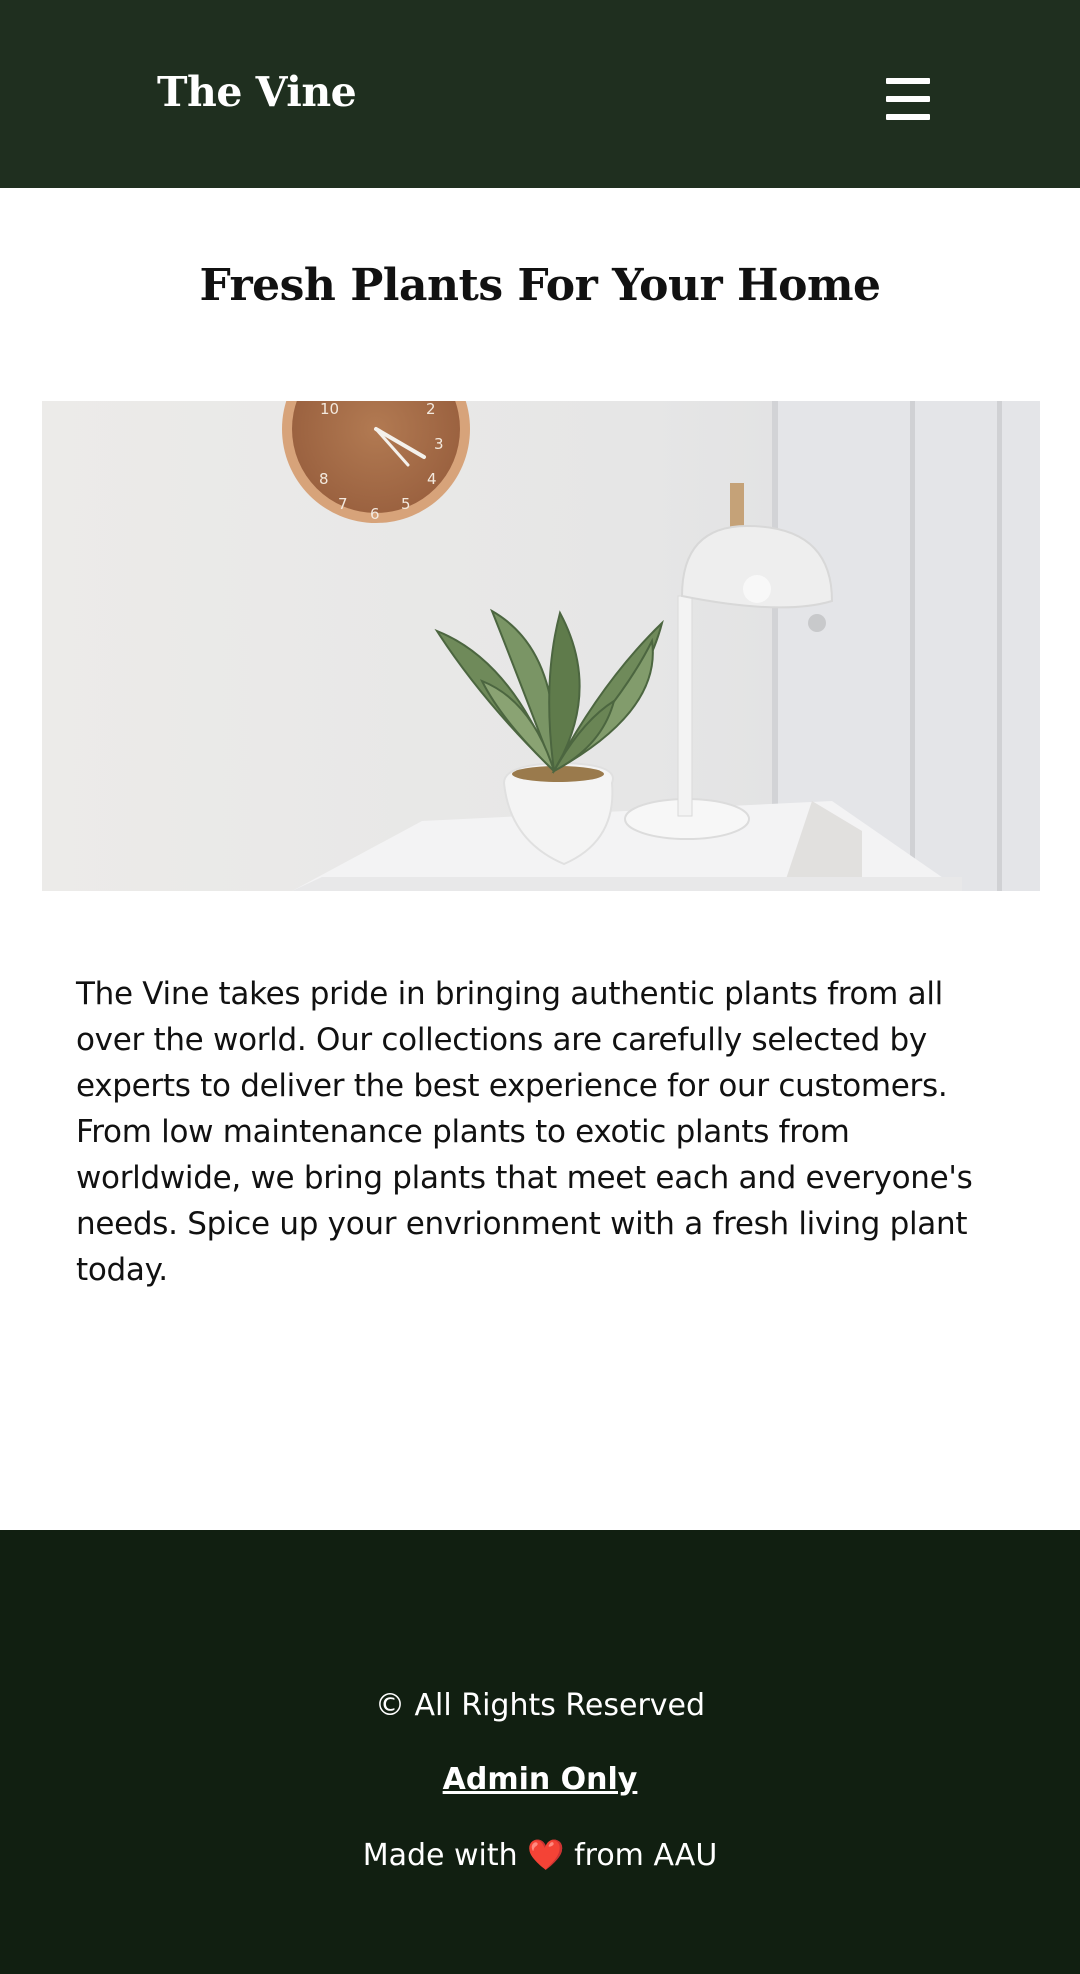 Image resolution: width=1080 pixels, height=1974 pixels. I want to click on admin-only-link: Admin Only, so click(540, 1779).